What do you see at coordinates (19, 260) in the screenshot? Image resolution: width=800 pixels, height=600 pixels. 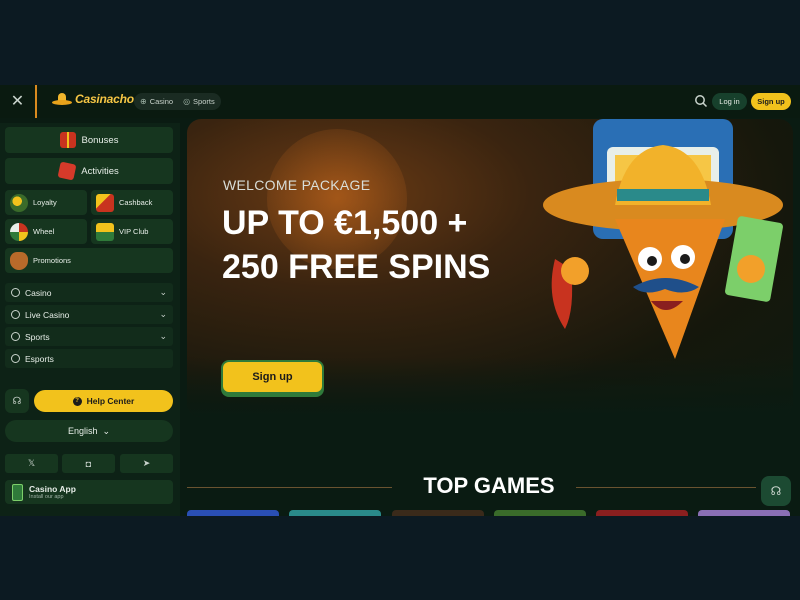 I see `promotions-icon` at bounding box center [19, 260].